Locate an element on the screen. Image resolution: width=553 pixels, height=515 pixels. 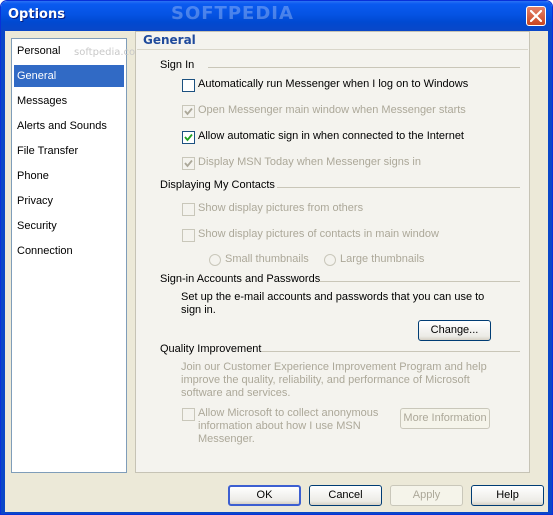
open-main-window-checkbox is located at coordinates (188, 111).